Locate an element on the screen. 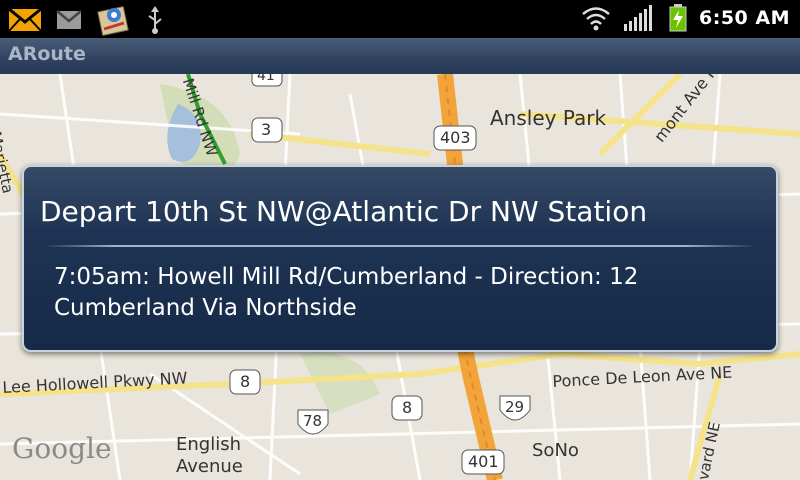 Image resolution: width=800 pixels, height=480 pixels. app-title: ARoute is located at coordinates (47, 54).